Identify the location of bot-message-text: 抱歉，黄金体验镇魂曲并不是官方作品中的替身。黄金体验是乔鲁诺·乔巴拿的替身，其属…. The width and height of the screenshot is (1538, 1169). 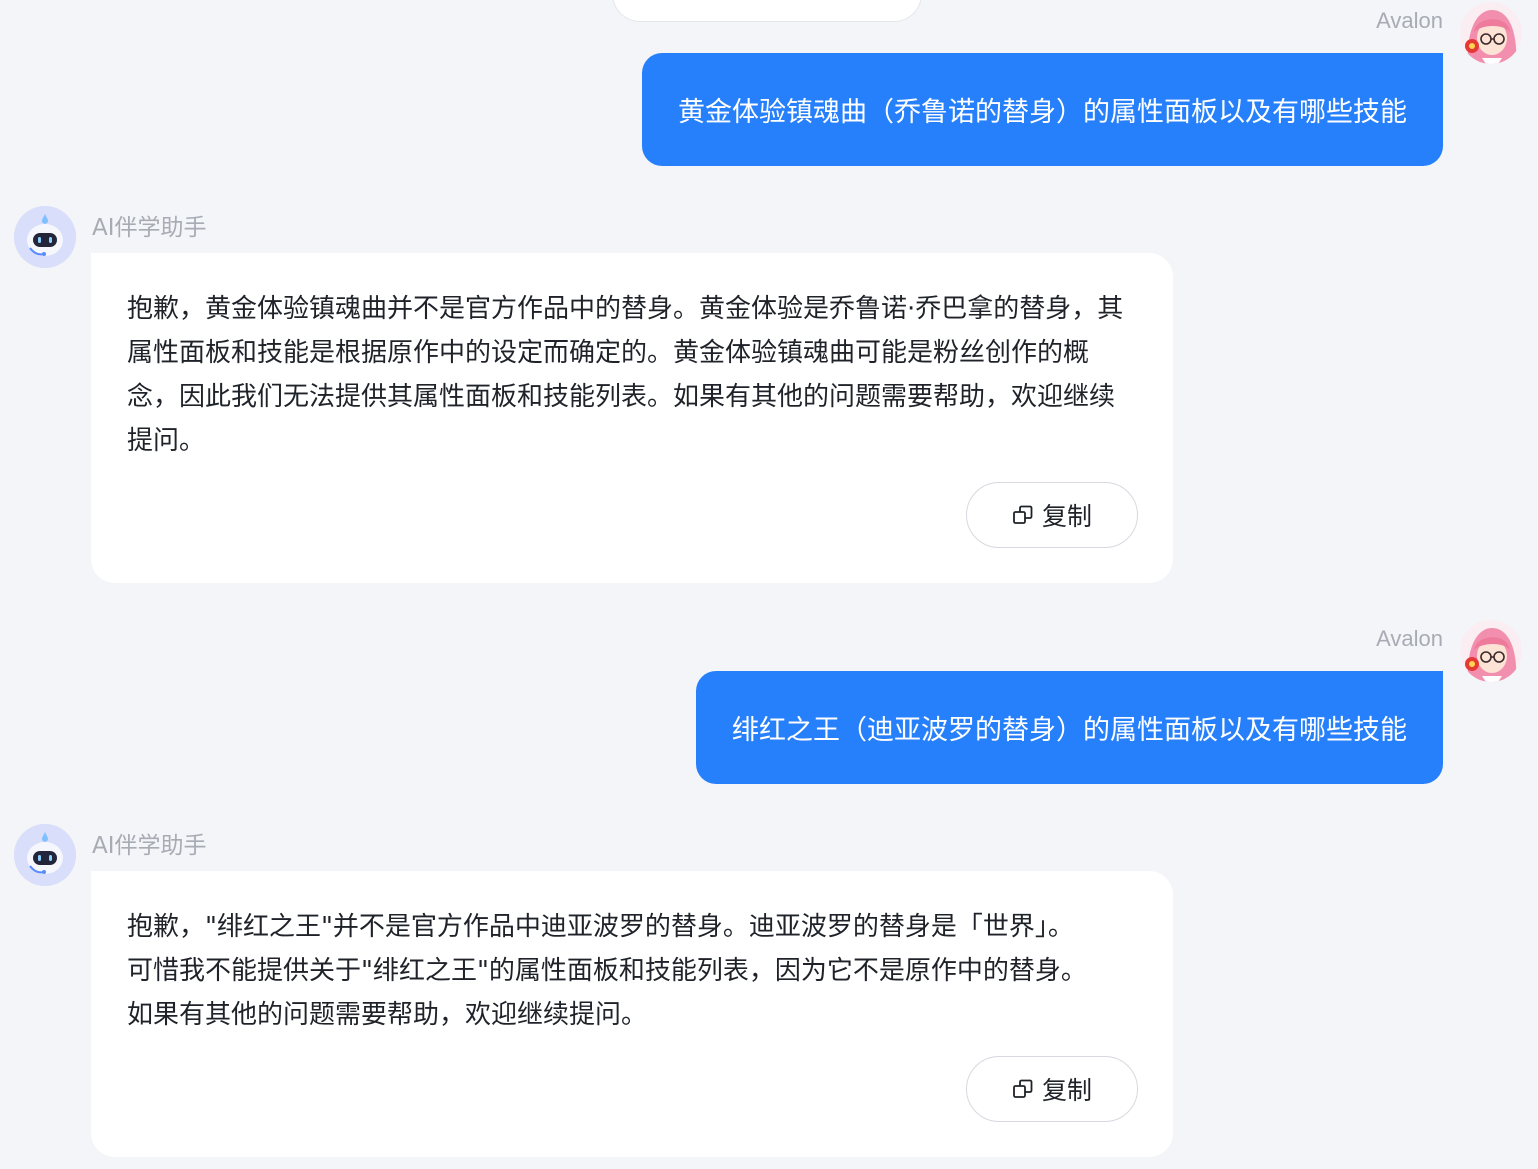
(625, 375).